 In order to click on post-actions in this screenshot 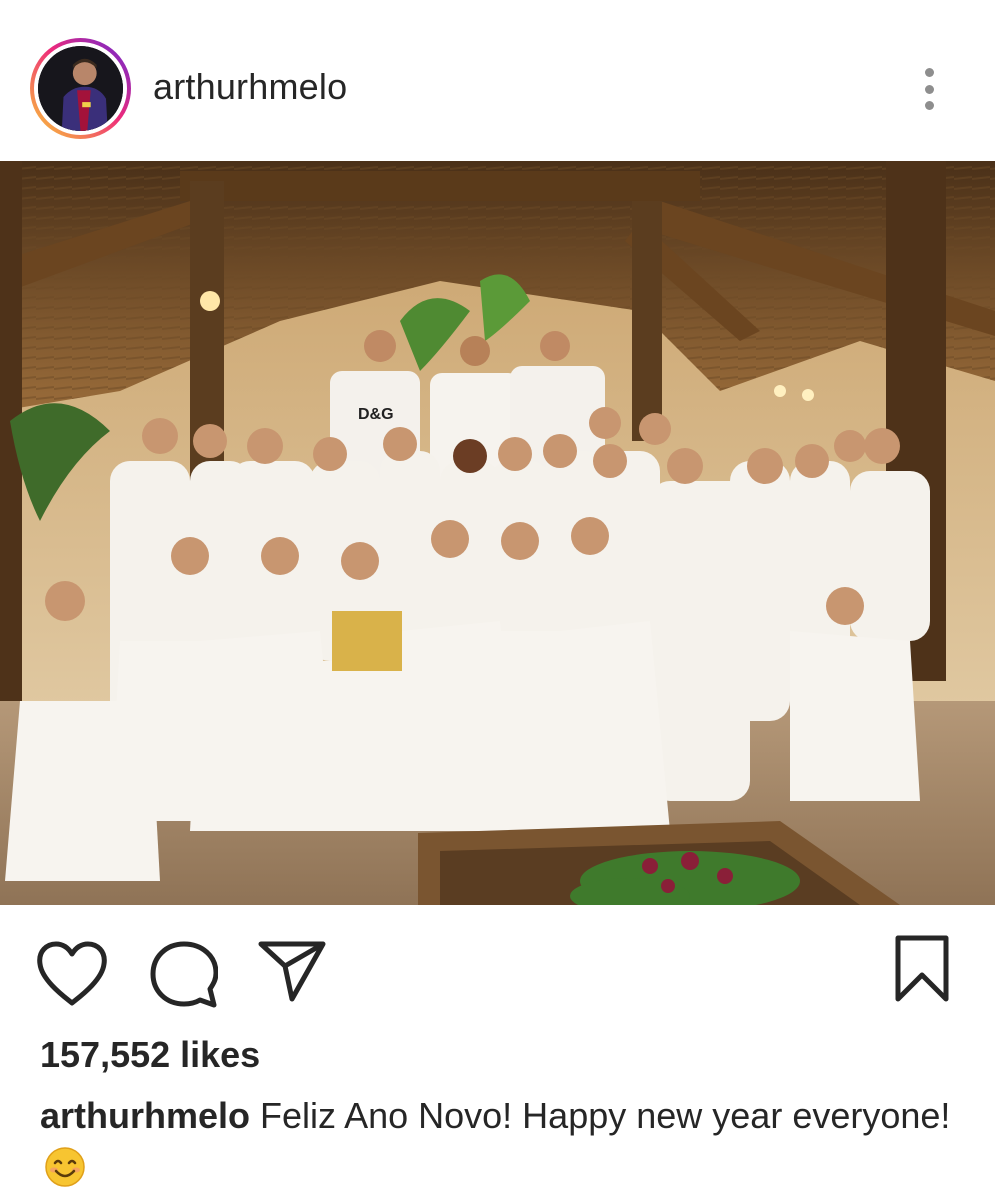, I will do `click(497, 967)`.